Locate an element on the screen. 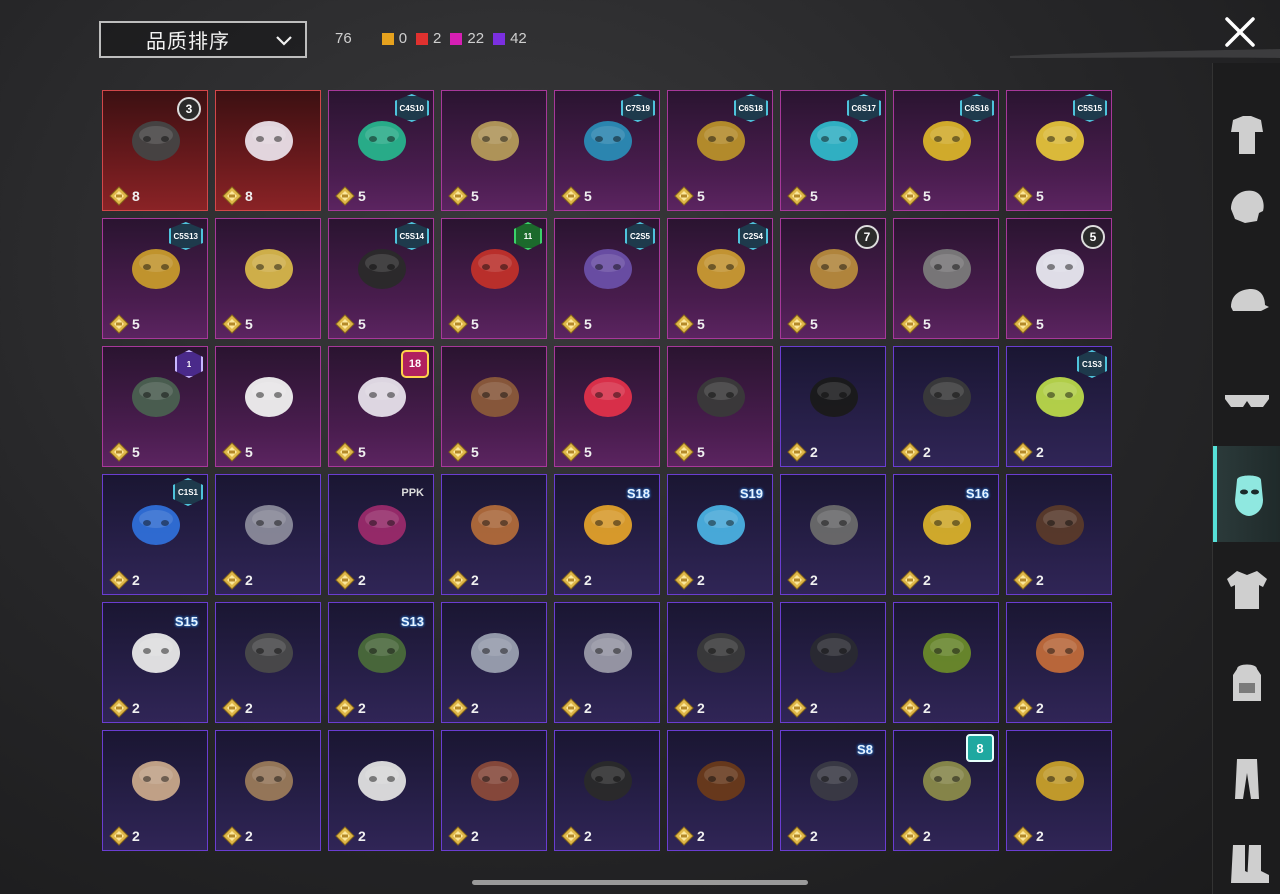 Image resolution: width=1280 pixels, height=894 pixels. cap-icon is located at coordinates (1250, 300).